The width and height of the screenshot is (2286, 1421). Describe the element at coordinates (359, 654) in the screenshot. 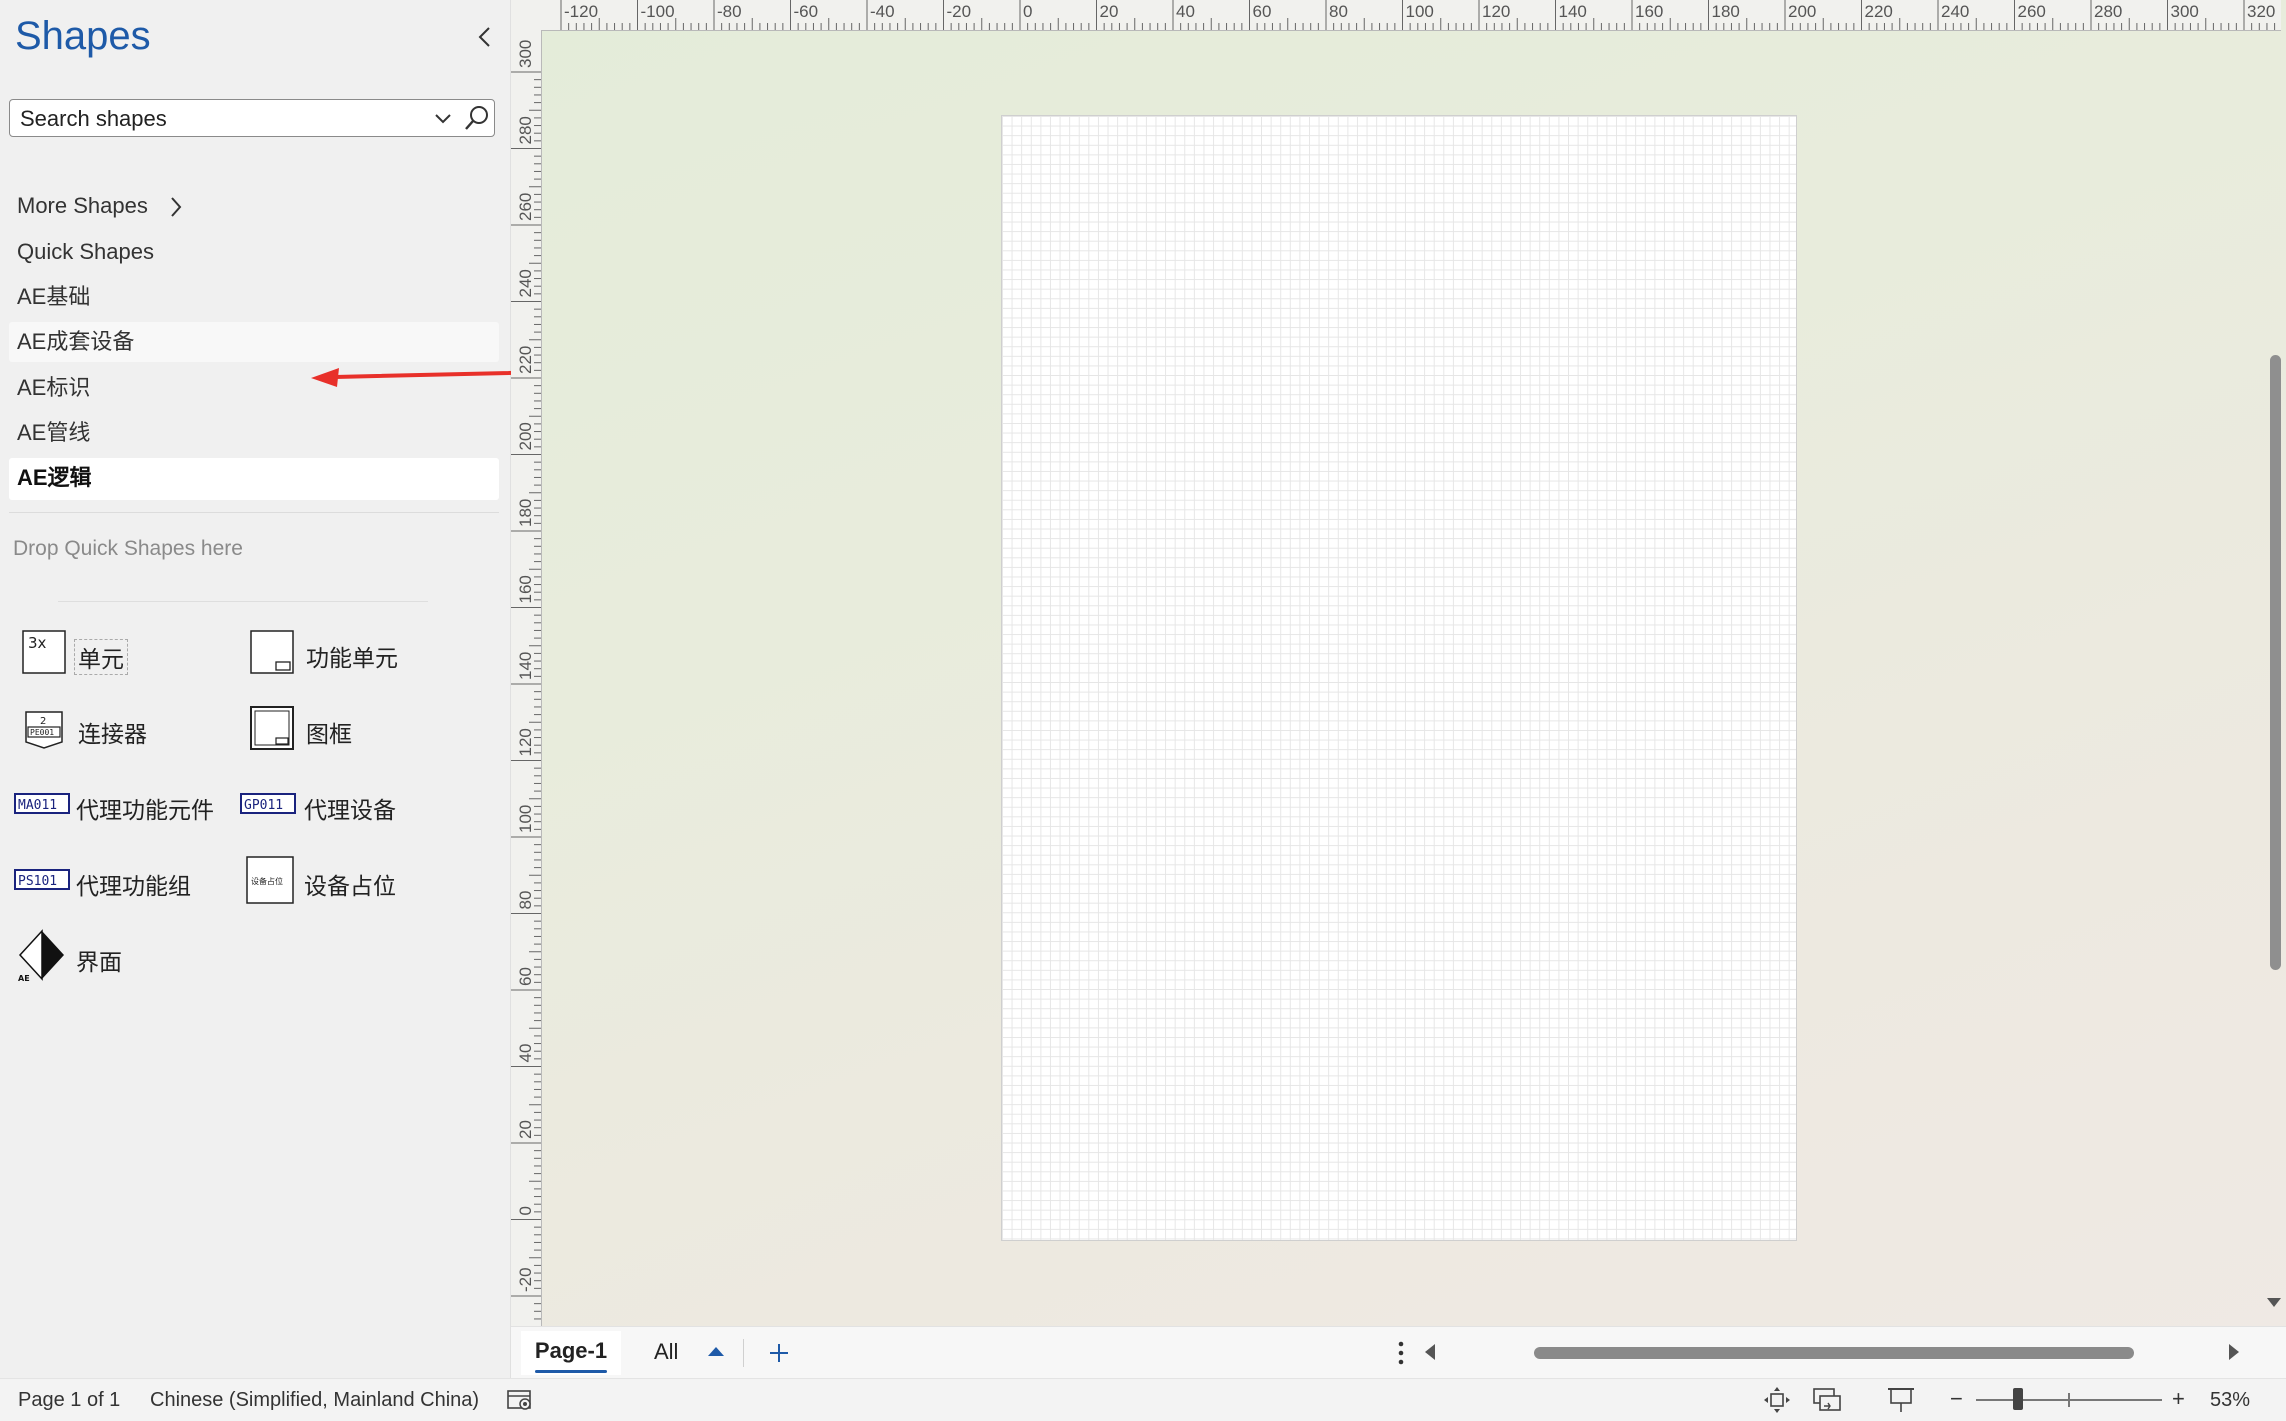

I see `shape-tile-function-unit: 功能单元` at that location.